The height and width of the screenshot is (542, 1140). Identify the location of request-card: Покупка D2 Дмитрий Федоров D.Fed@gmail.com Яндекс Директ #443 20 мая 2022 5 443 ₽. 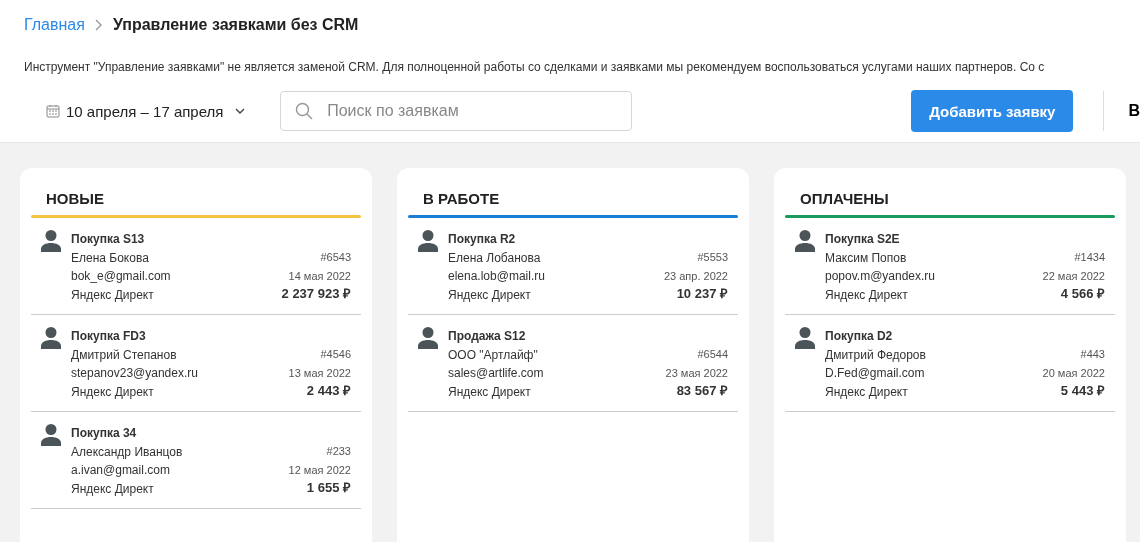
(950, 363).